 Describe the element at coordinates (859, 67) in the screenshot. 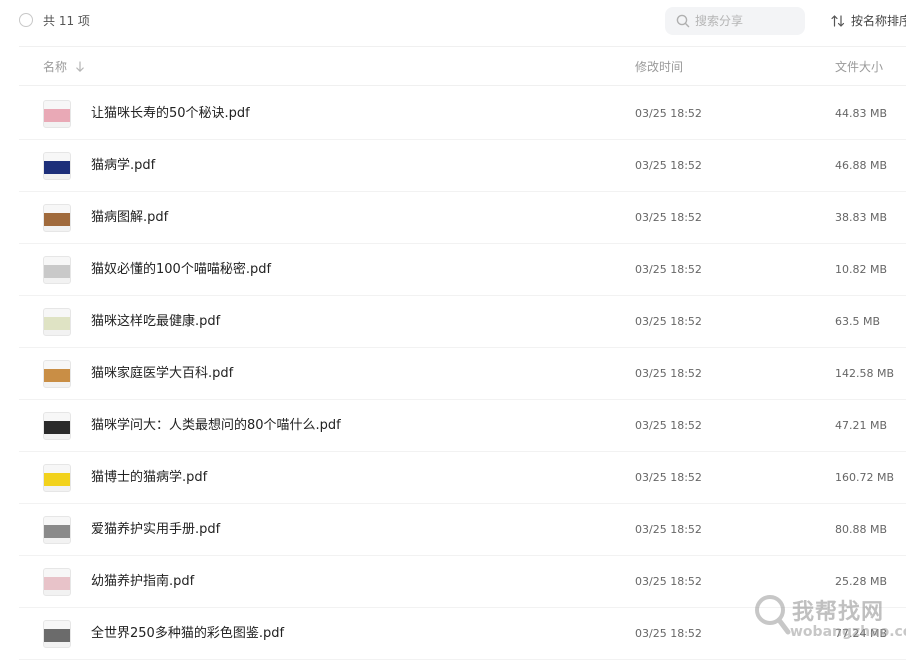

I see `column-header-size: 文件大小` at that location.